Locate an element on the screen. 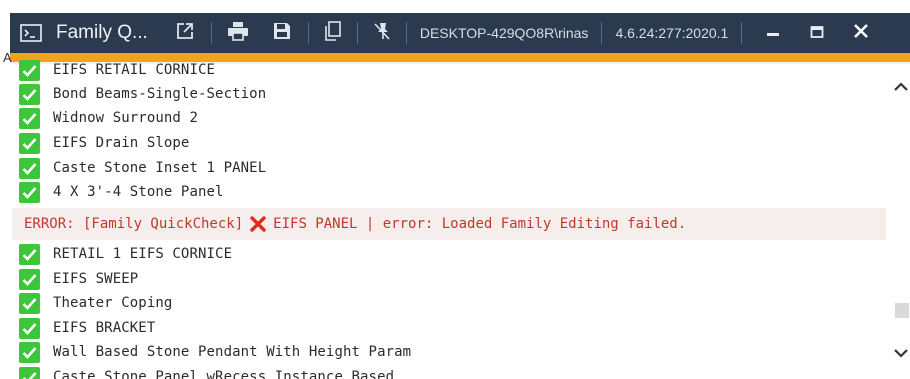  printer-icon is located at coordinates (238, 33).